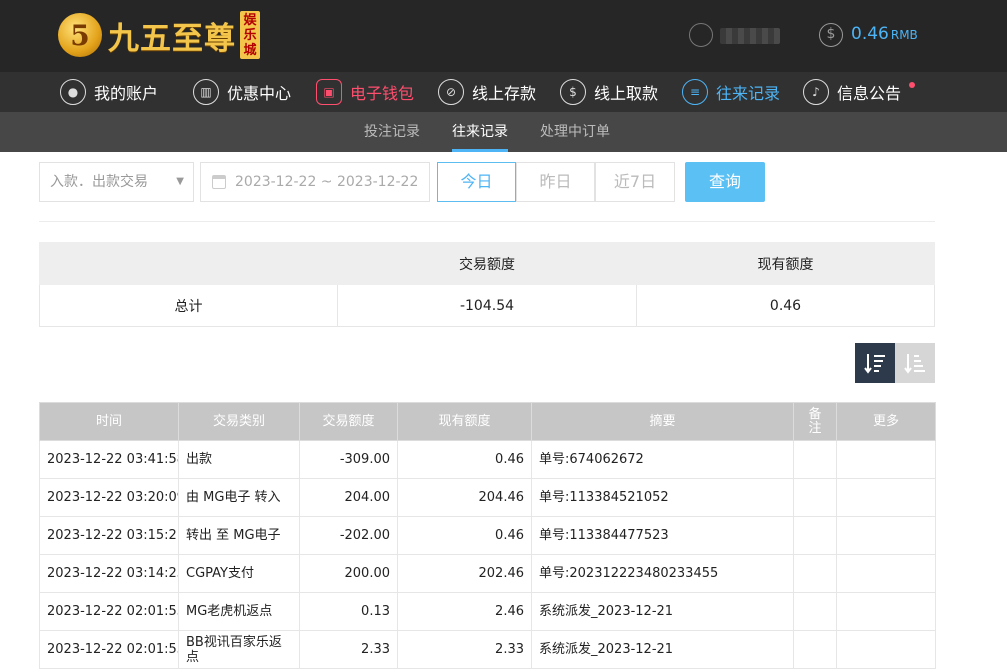 Image resolution: width=1007 pixels, height=672 pixels. I want to click on summary-table: 交易额度 现有额度 总计 -104.54 0.46, so click(487, 284).